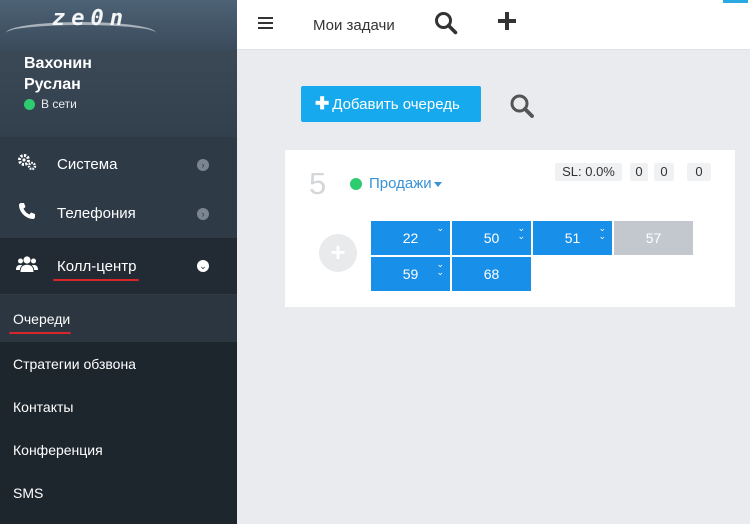 The width and height of the screenshot is (750, 524). I want to click on submenu-item-dial-strategies: Стратегии обзвона, so click(118, 363).